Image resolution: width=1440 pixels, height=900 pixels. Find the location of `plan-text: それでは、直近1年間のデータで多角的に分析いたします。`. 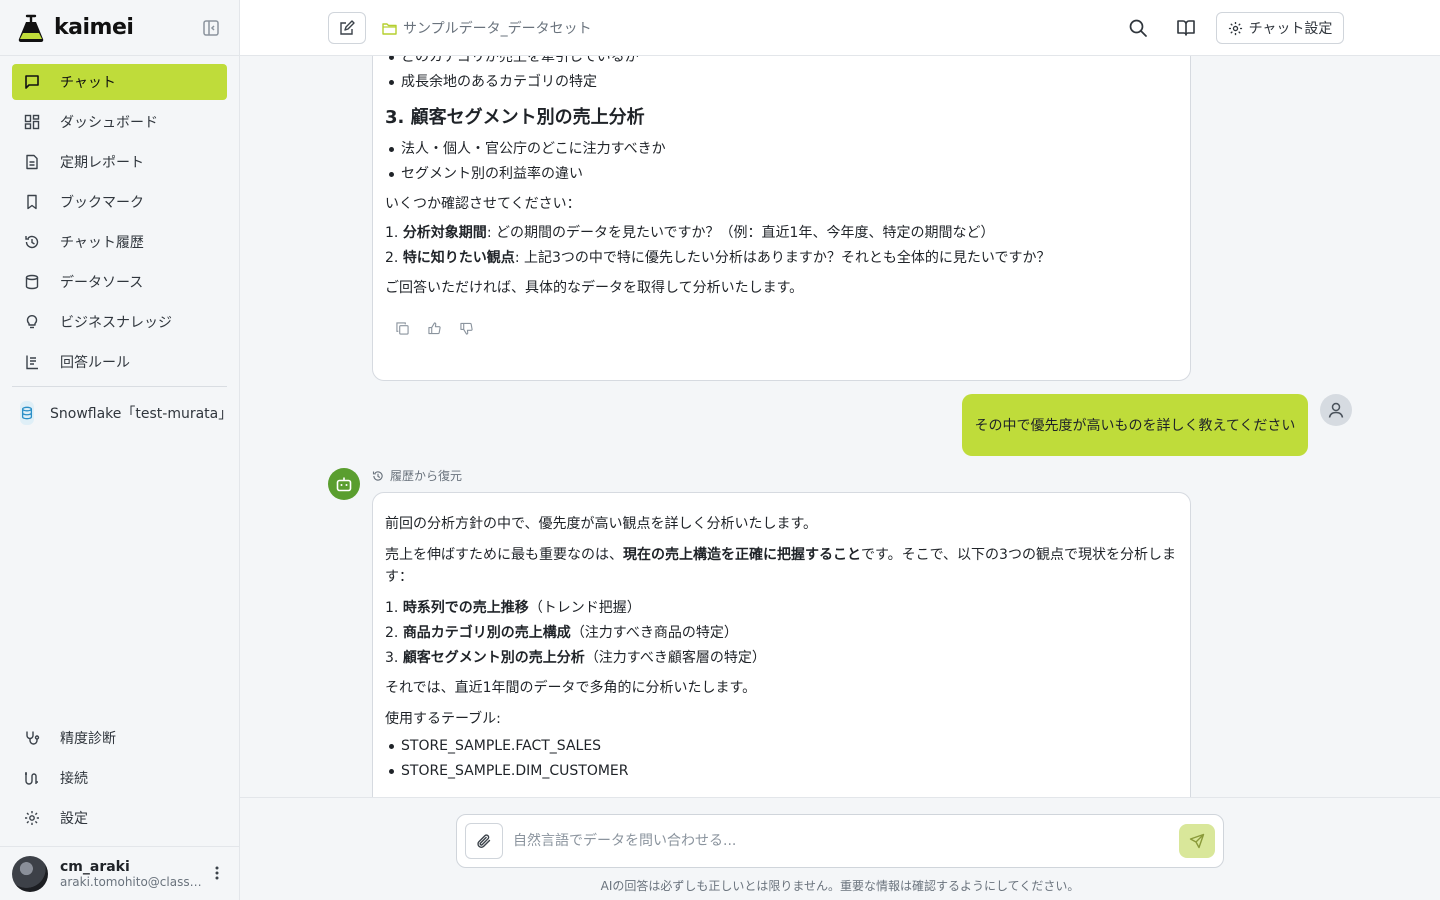

plan-text: それでは、直近1年間のデータで多角的に分析いたします。 is located at coordinates (571, 688).